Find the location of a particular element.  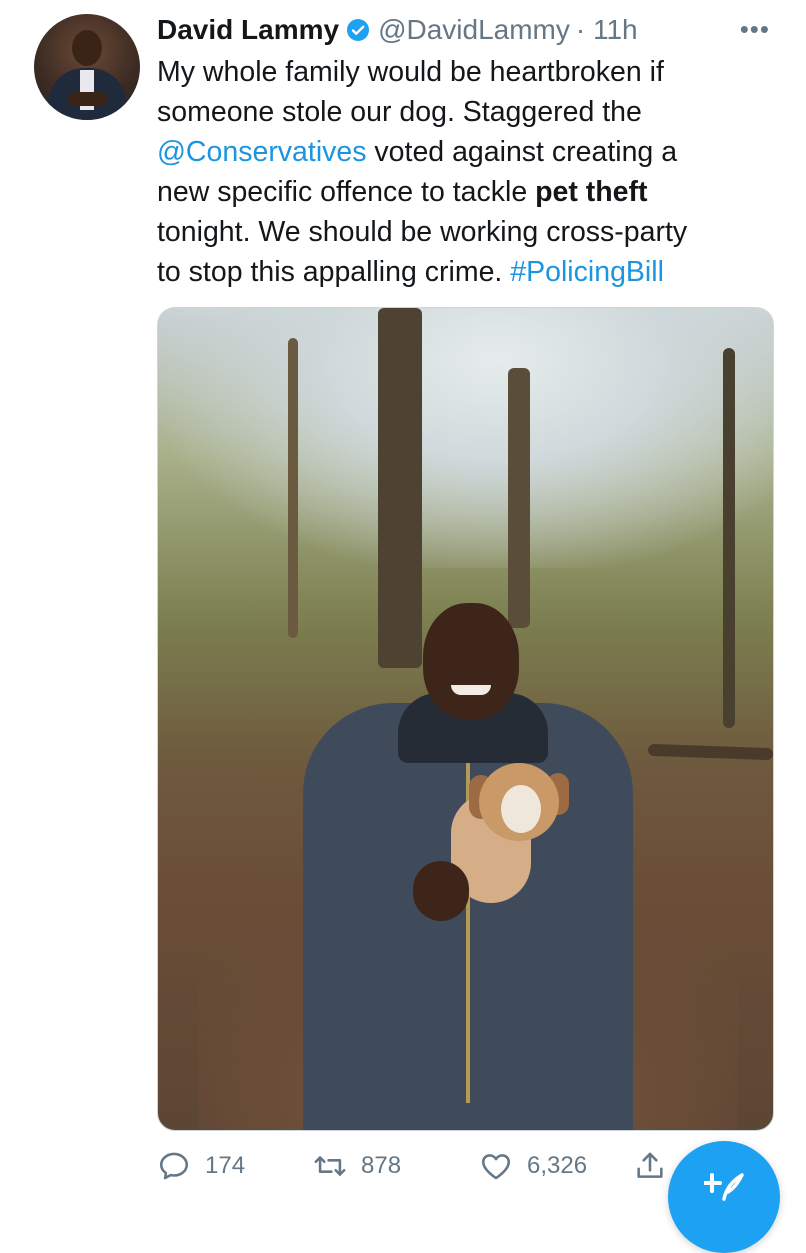

tweet-text-segment: new specific offence to tackle is located at coordinates (346, 192).